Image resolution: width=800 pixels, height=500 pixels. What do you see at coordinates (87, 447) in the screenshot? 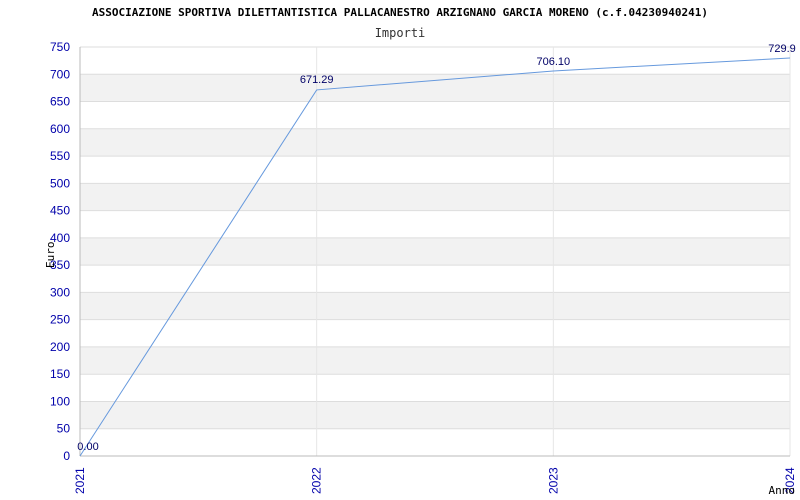
I see `data-label: 0.00` at bounding box center [87, 447].